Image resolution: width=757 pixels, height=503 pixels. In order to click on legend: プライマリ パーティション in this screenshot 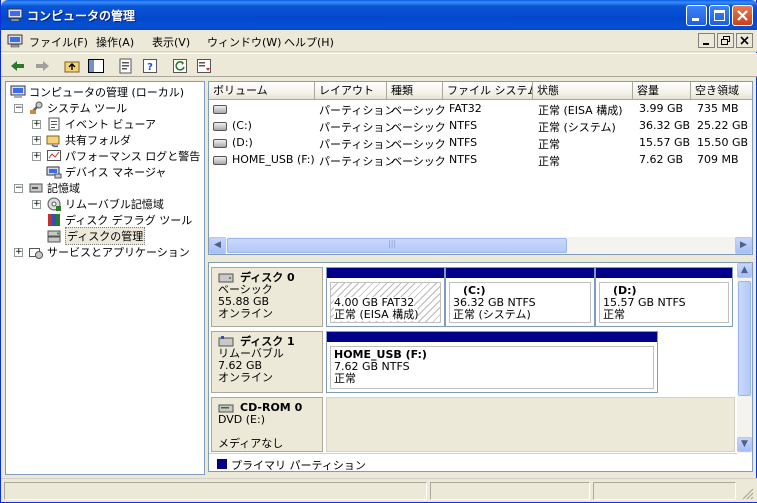, I will do `click(473, 462)`.